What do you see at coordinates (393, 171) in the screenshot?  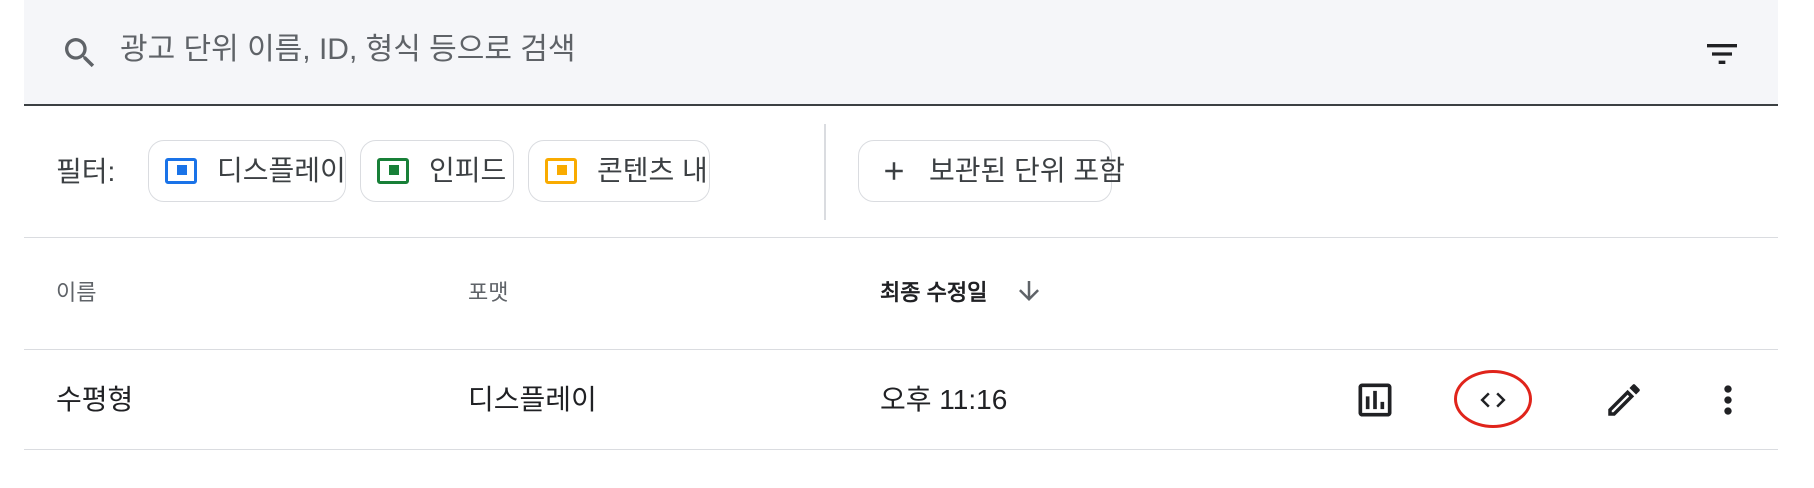 I see `infeed-ad-icon` at bounding box center [393, 171].